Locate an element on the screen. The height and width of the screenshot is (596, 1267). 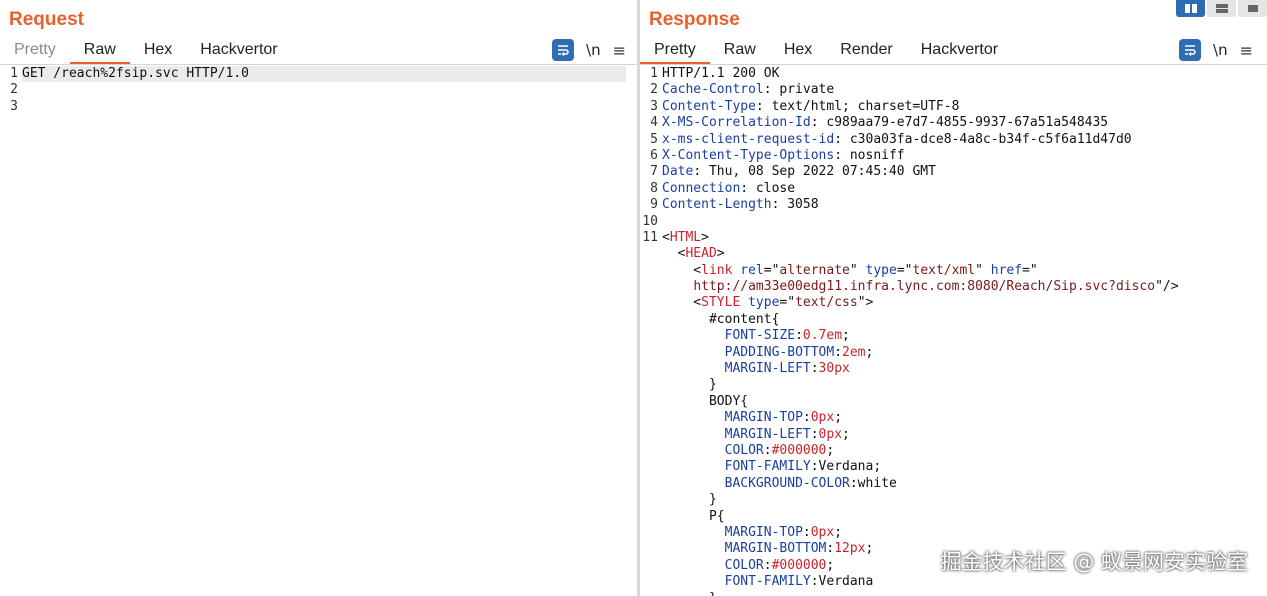
response-tab-raw: Raw is located at coordinates (740, 51).